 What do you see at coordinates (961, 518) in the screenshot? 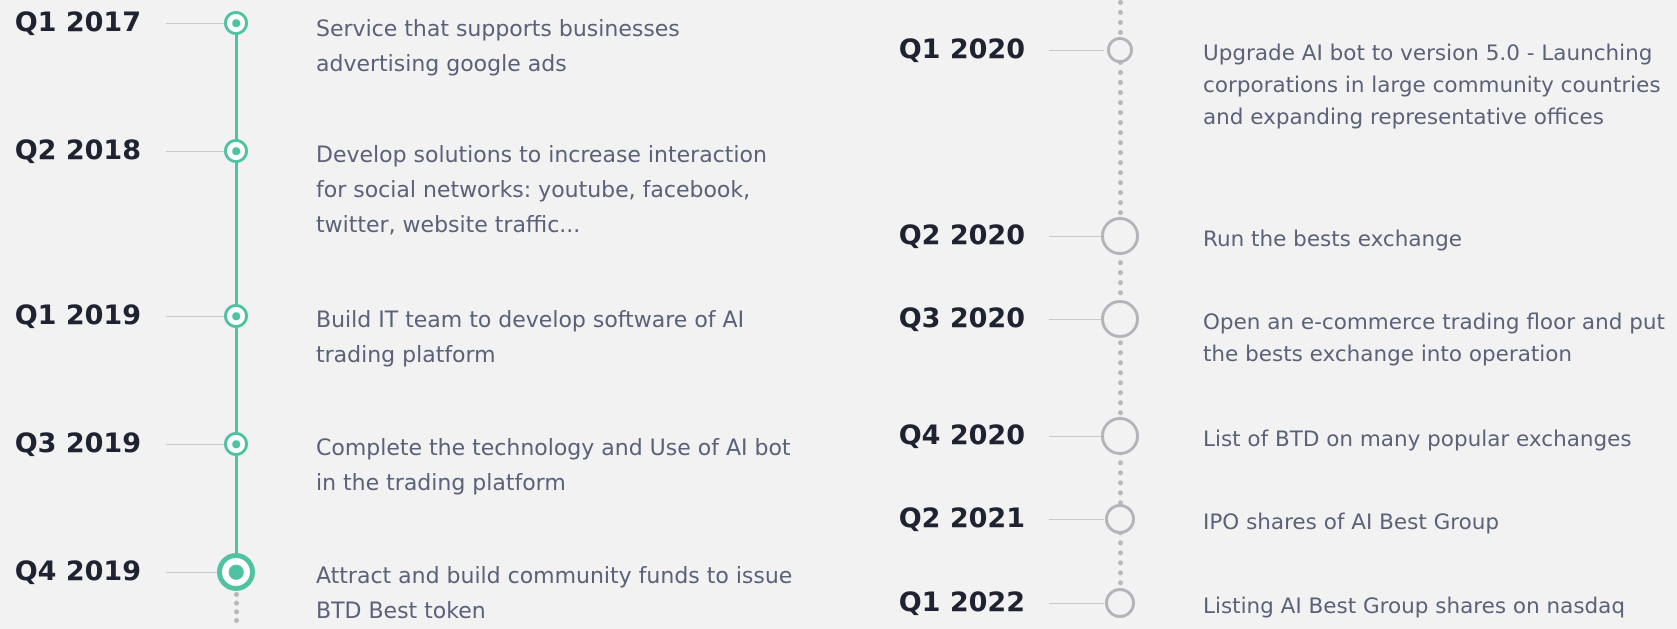
I see `milestone-quarter: Q2 2021` at bounding box center [961, 518].